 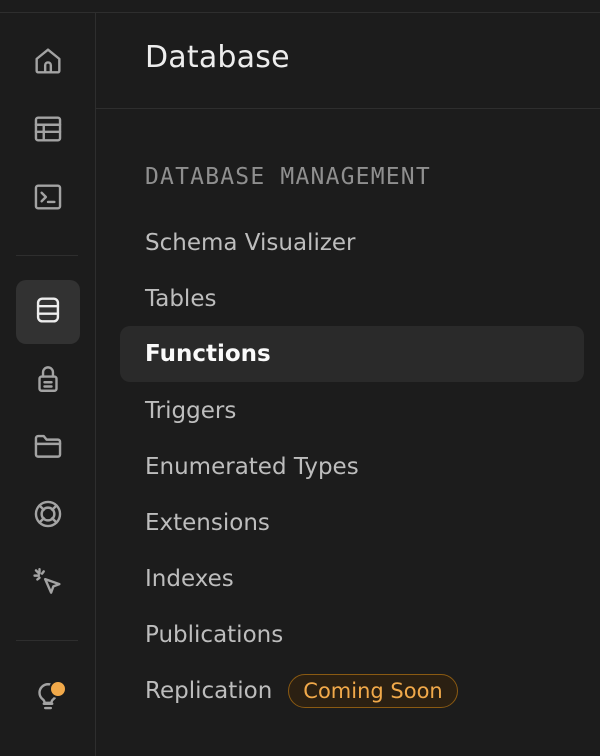 I want to click on menu-item-enumerated-types: Enumerated Types, so click(x=352, y=467).